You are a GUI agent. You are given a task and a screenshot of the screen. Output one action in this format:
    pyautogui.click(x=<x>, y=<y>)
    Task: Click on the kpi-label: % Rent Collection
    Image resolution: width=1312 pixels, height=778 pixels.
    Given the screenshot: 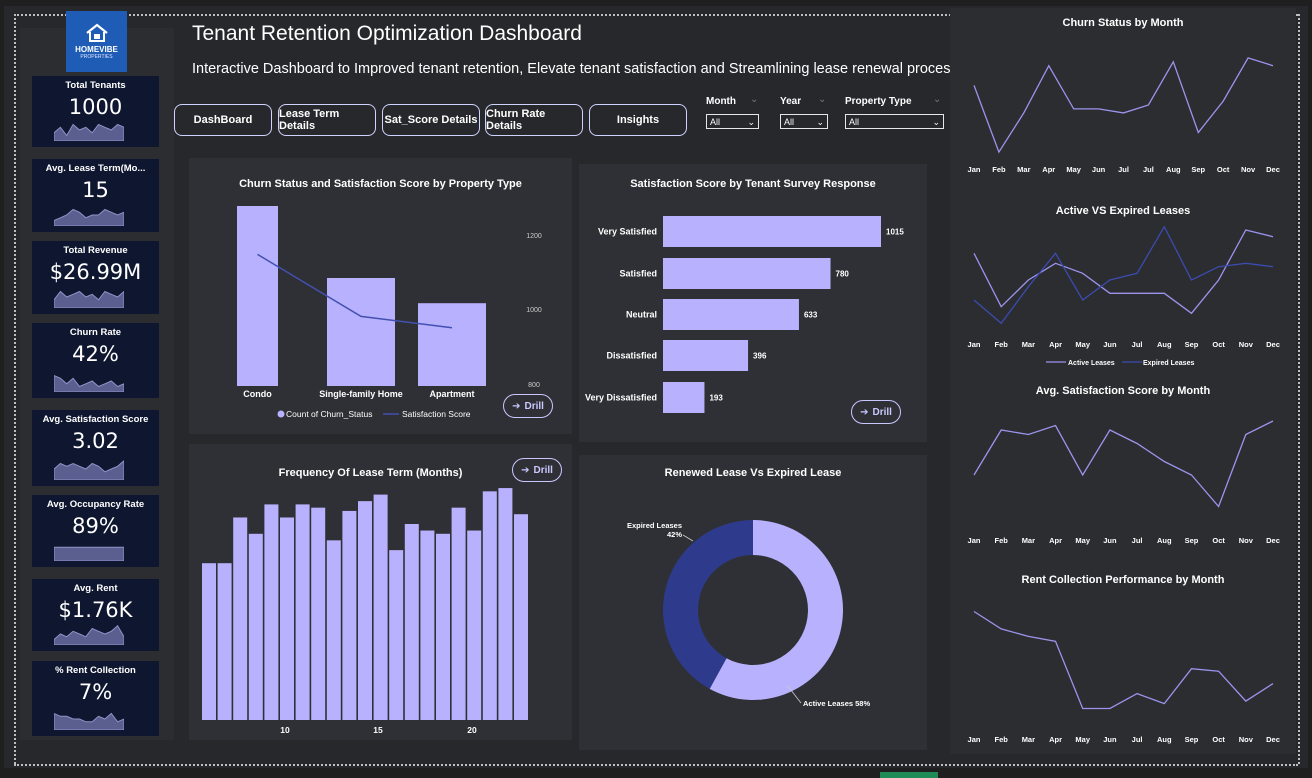 What is the action you would take?
    pyautogui.click(x=95, y=670)
    